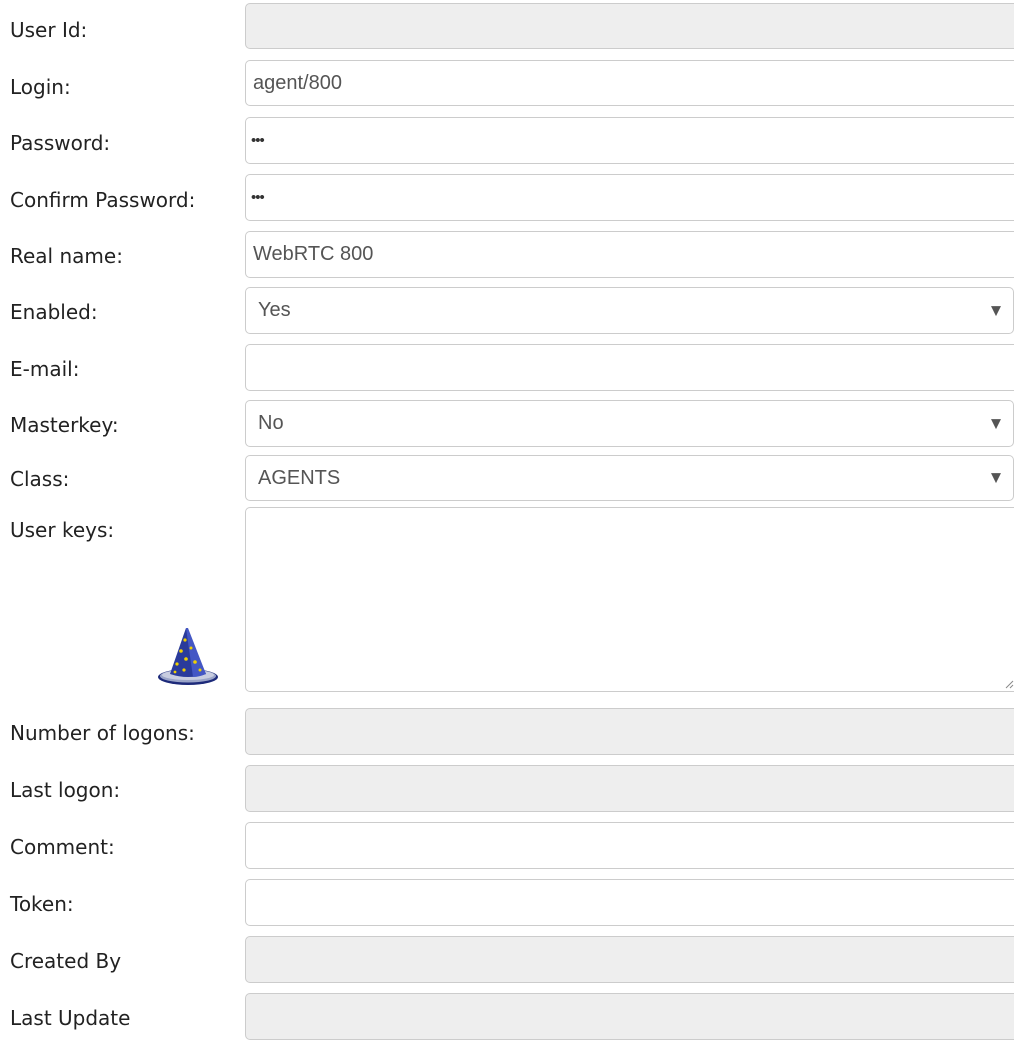  I want to click on comment-field, so click(629, 845).